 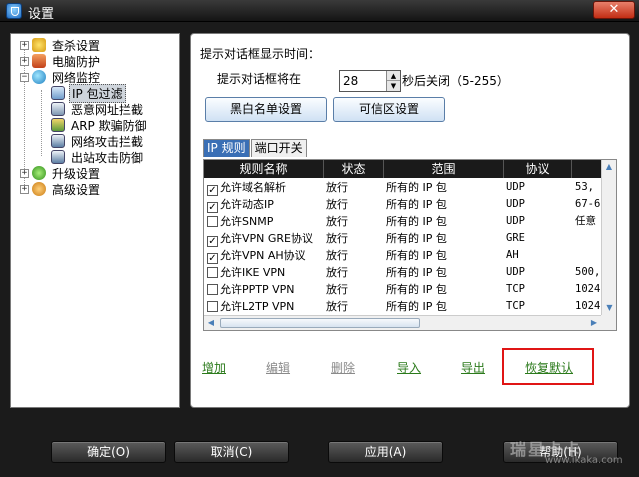 What do you see at coordinates (608, 237) in the screenshot?
I see `vertical-scrollbar: ▲ ▼` at bounding box center [608, 237].